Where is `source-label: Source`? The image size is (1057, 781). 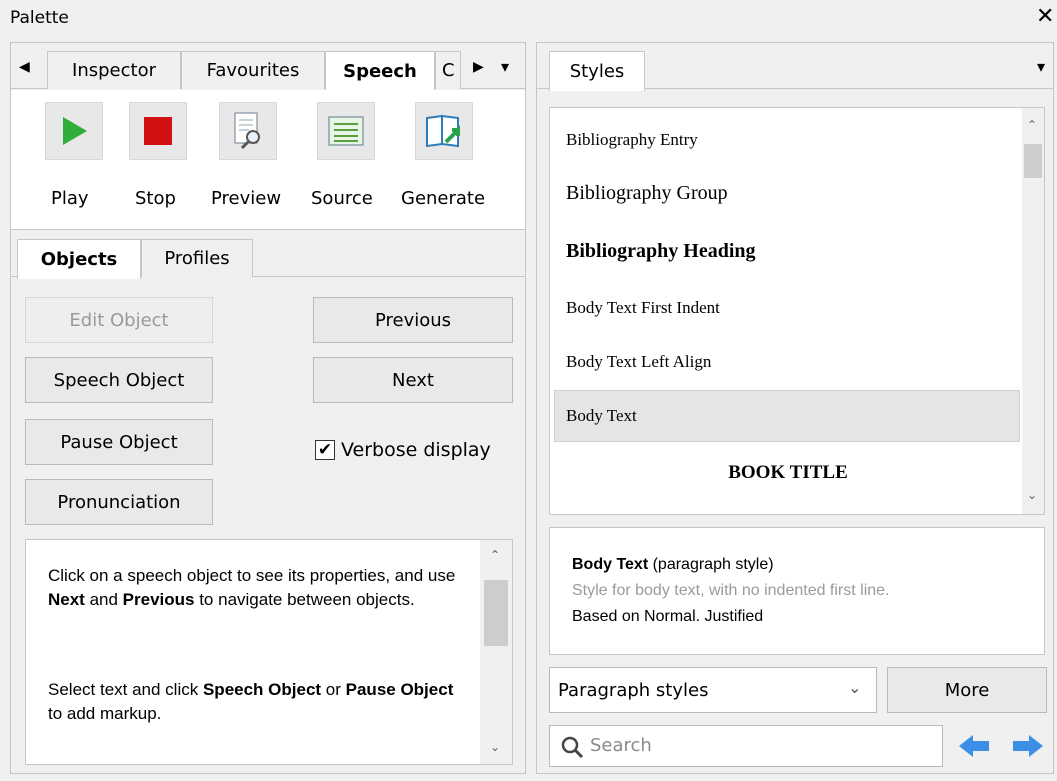 source-label: Source is located at coordinates (342, 198).